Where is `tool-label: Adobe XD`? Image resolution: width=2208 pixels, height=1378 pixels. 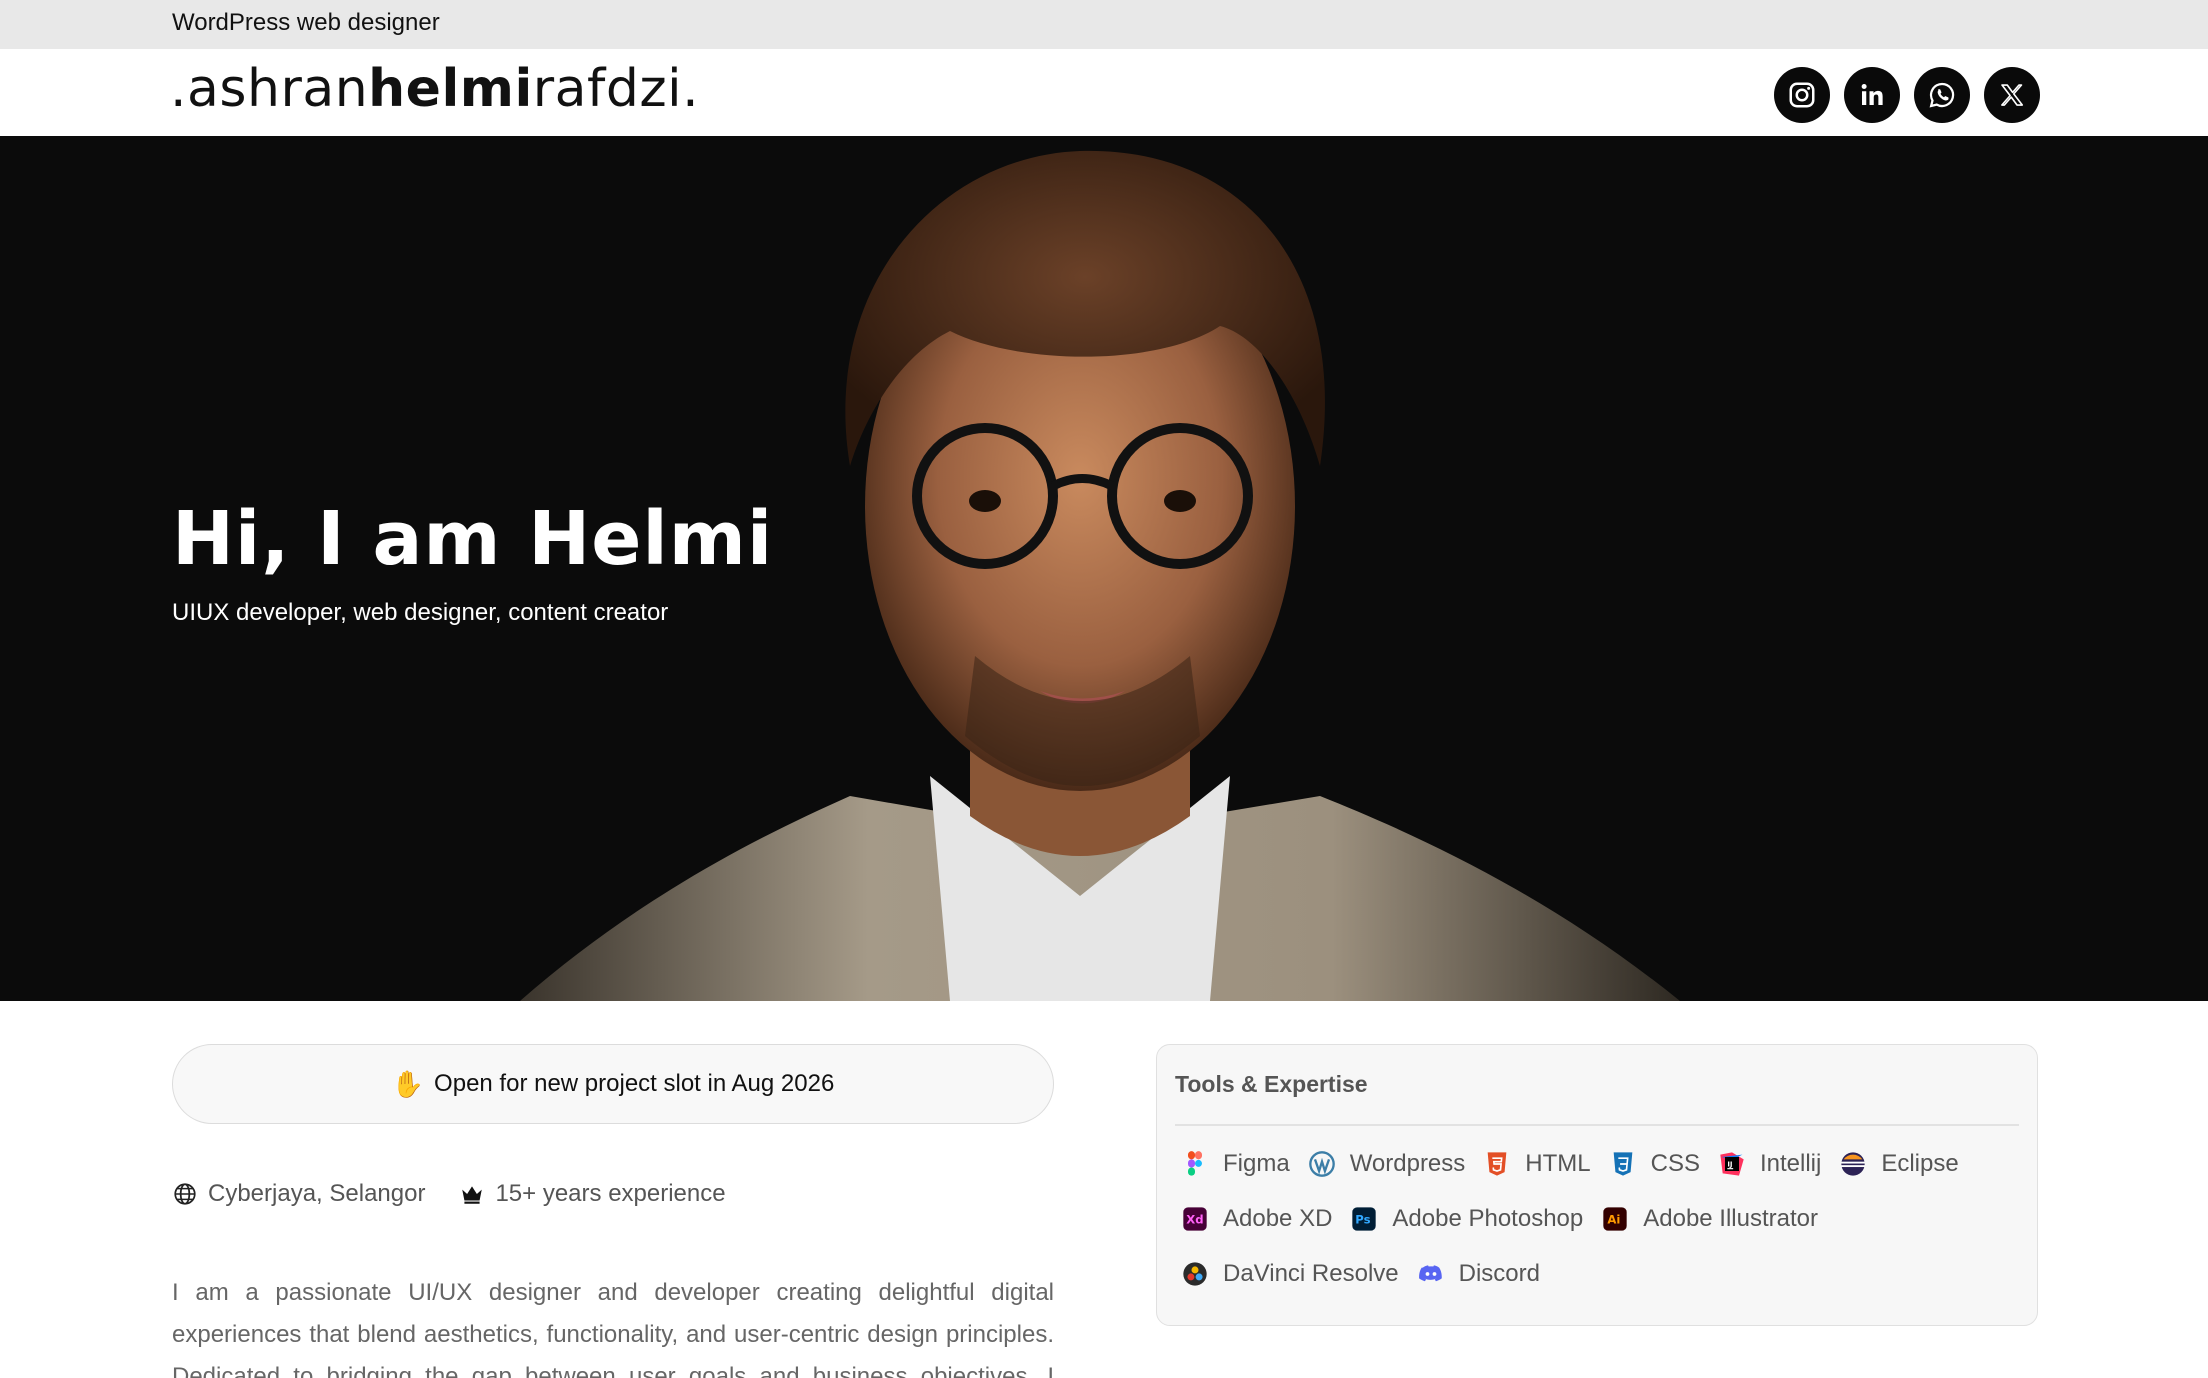 tool-label: Adobe XD is located at coordinates (1278, 1218).